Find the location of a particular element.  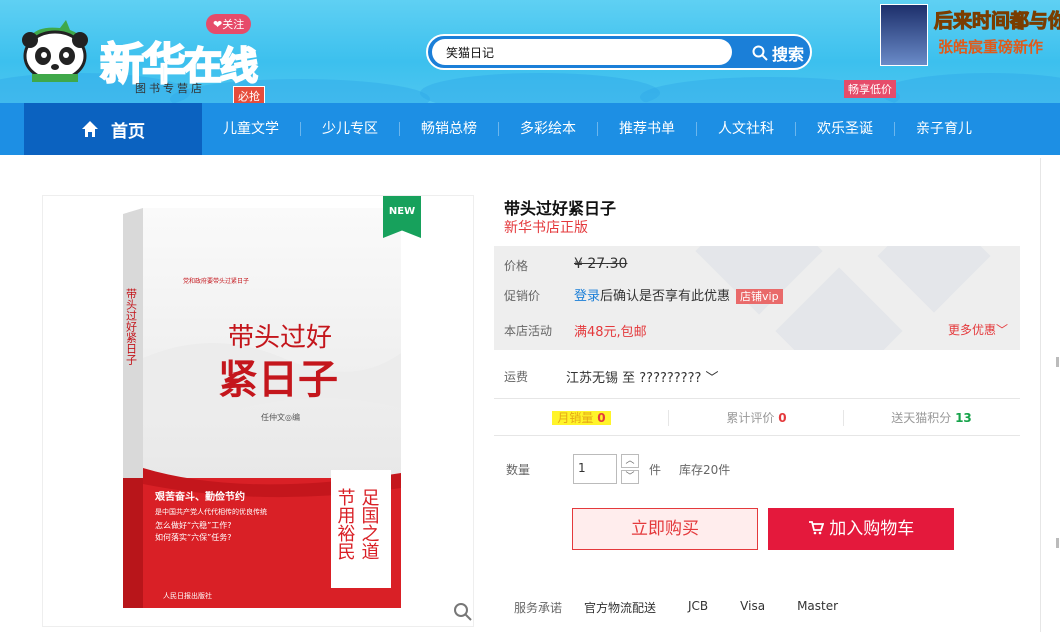

search-button-label: 搜索 is located at coordinates (787, 54).